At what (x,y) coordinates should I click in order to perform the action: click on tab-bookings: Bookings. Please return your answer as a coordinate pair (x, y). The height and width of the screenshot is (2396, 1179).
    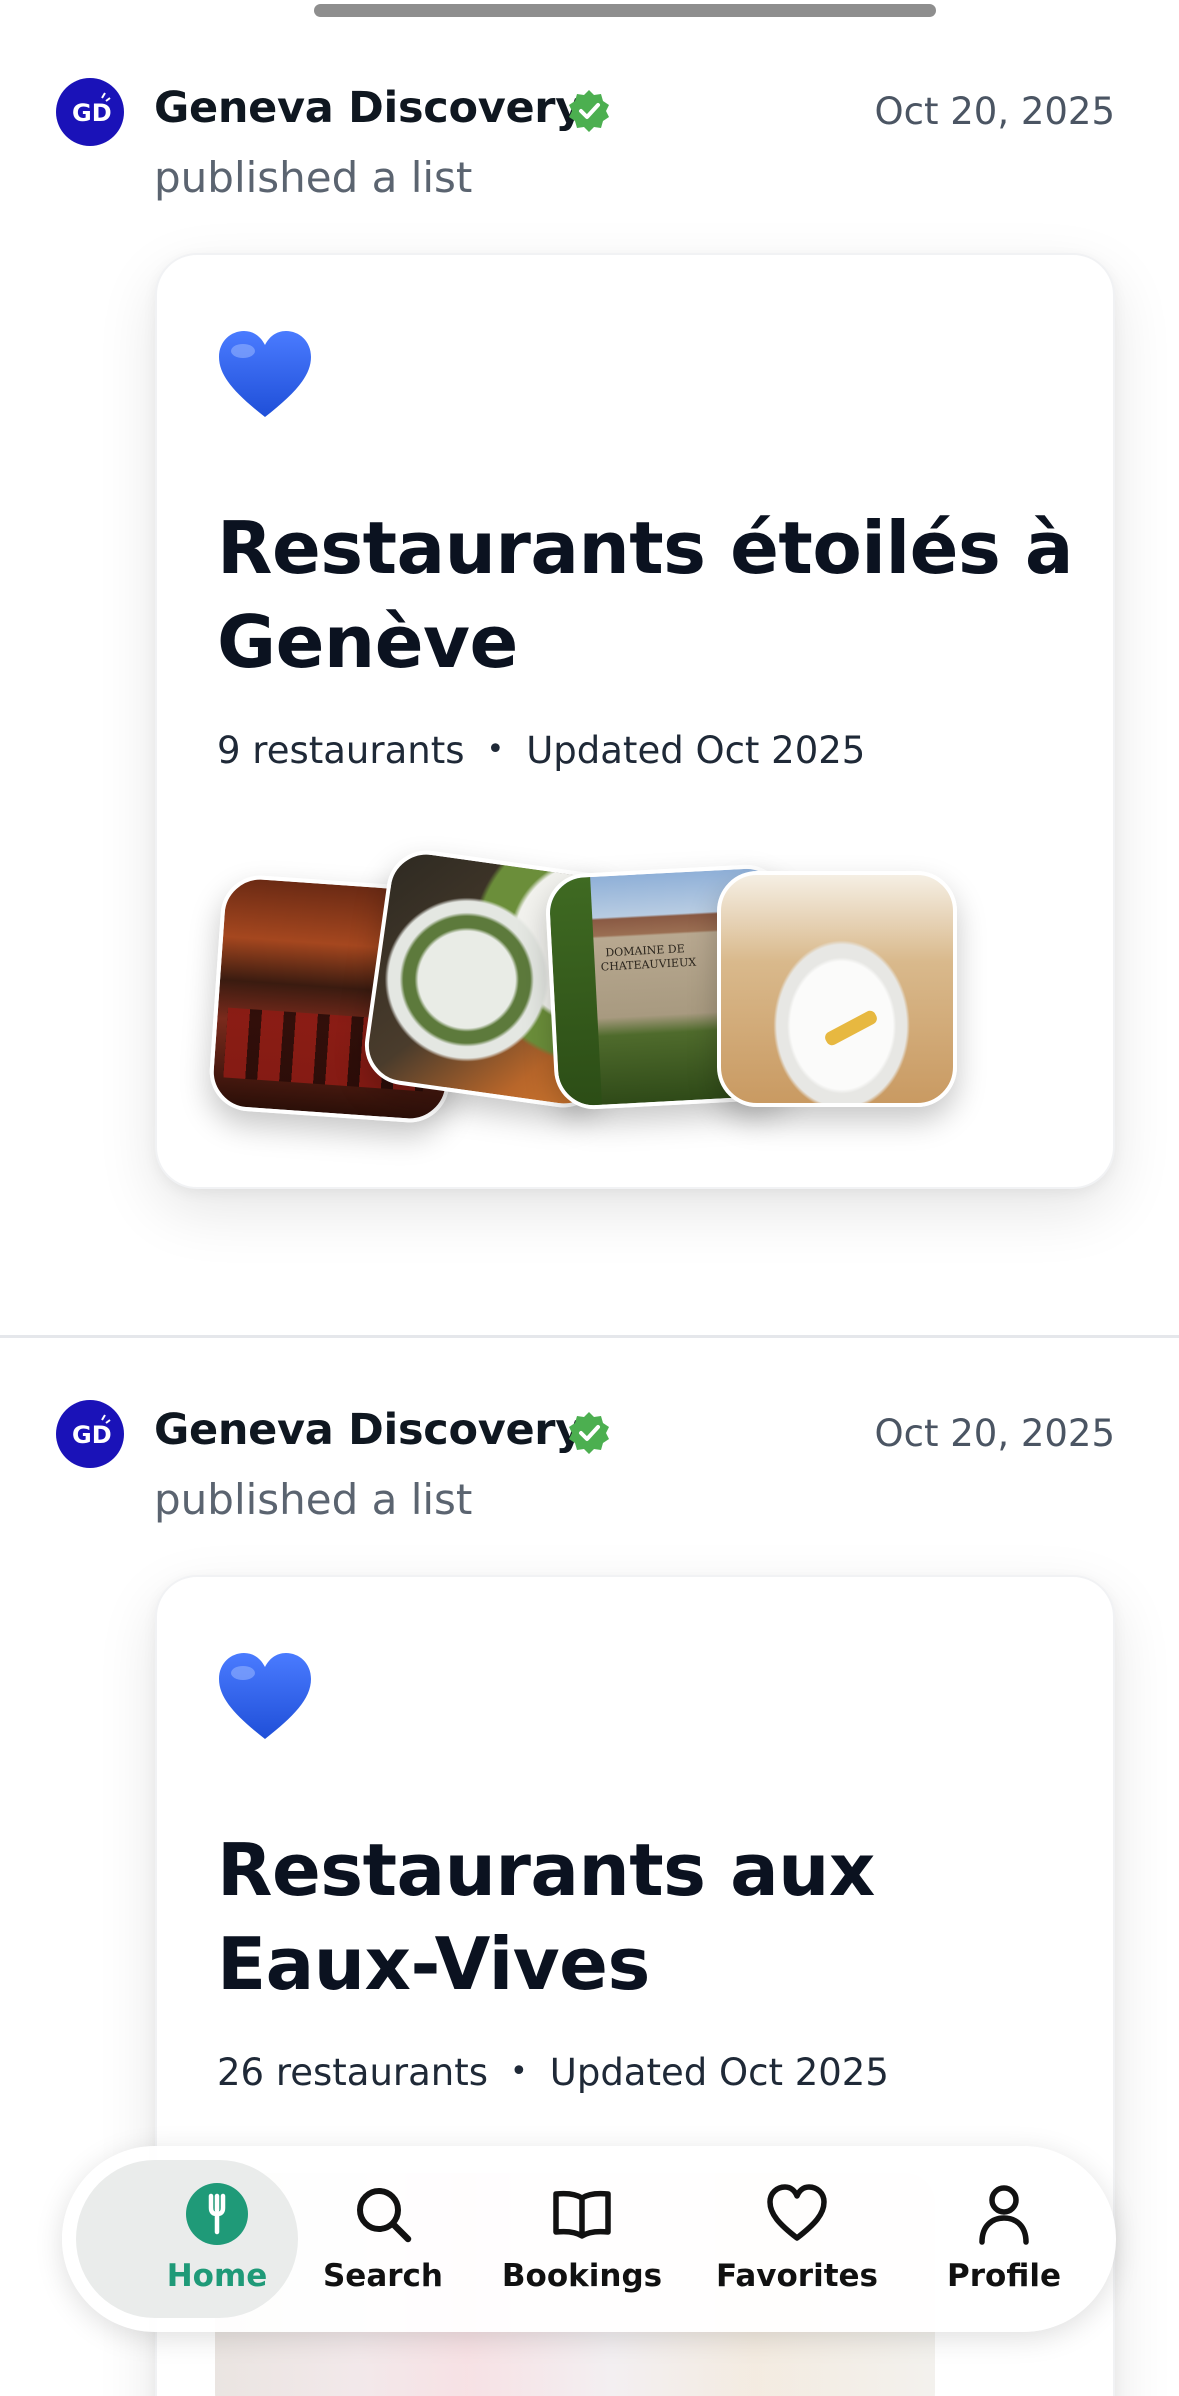
    Looking at the image, I should click on (582, 2239).